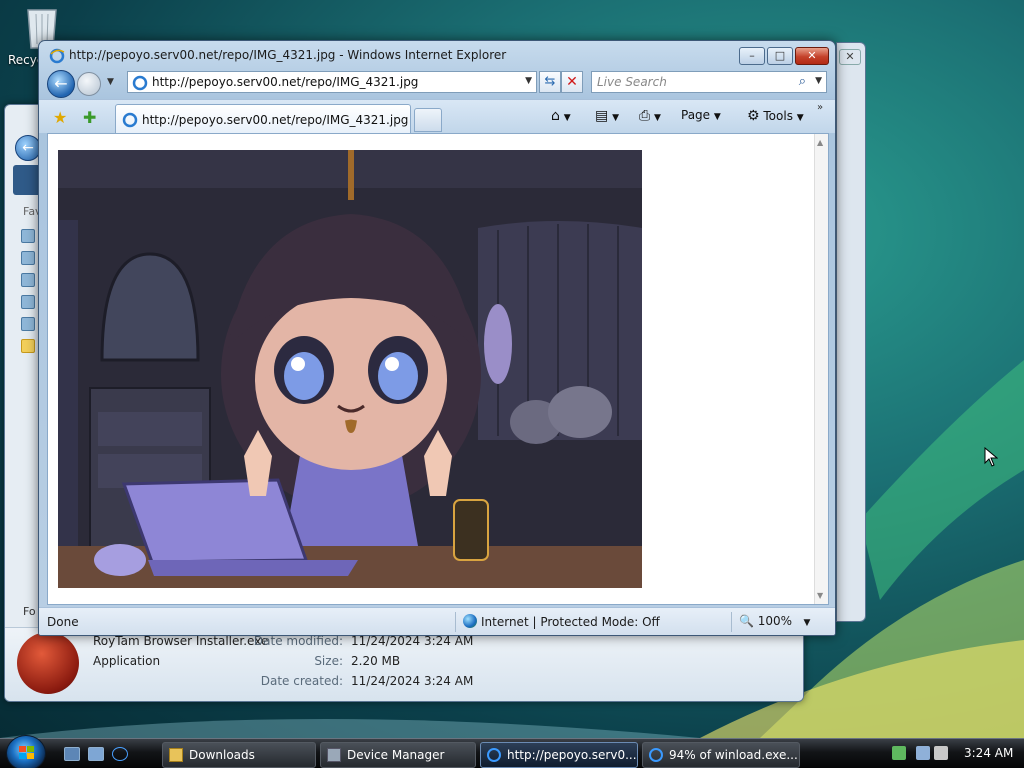 This screenshot has height=768, width=1024. Describe the element at coordinates (807, 623) in the screenshot. I see `zoom-dropdown-icon: ▼` at that location.